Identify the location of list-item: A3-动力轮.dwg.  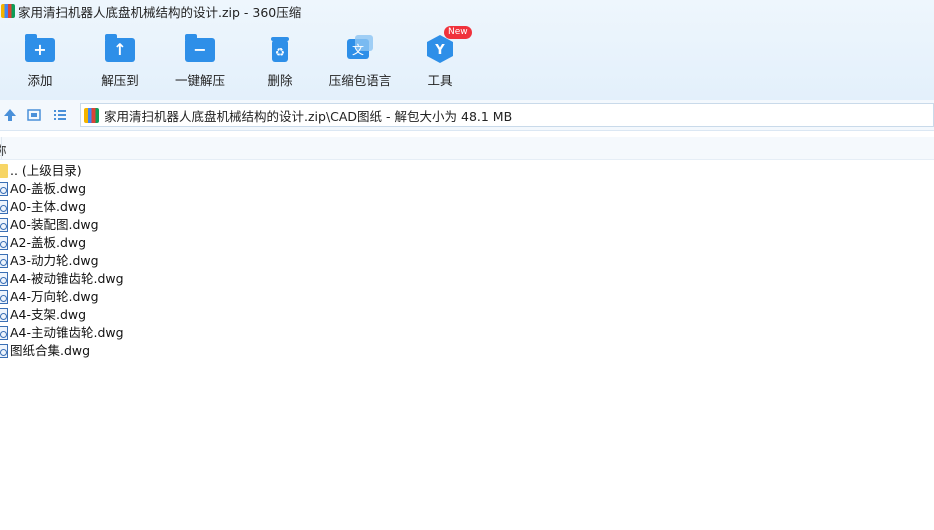
(467, 261).